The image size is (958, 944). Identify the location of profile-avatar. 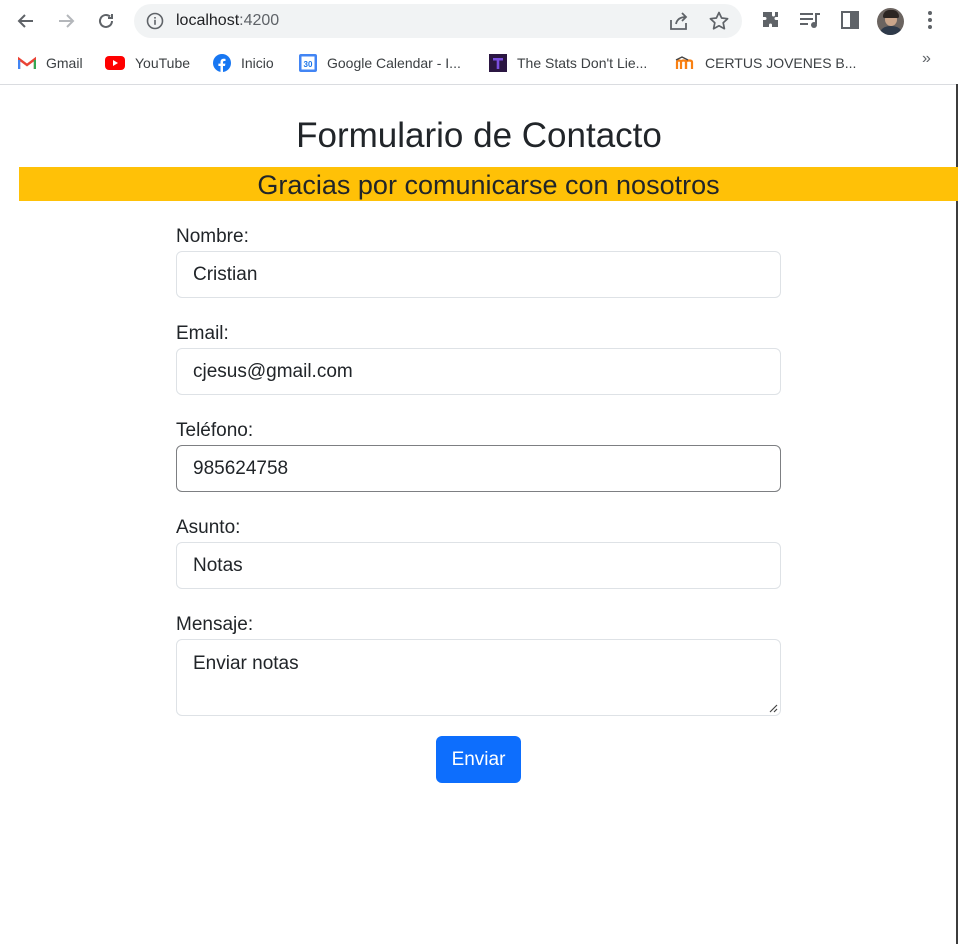
(890, 21).